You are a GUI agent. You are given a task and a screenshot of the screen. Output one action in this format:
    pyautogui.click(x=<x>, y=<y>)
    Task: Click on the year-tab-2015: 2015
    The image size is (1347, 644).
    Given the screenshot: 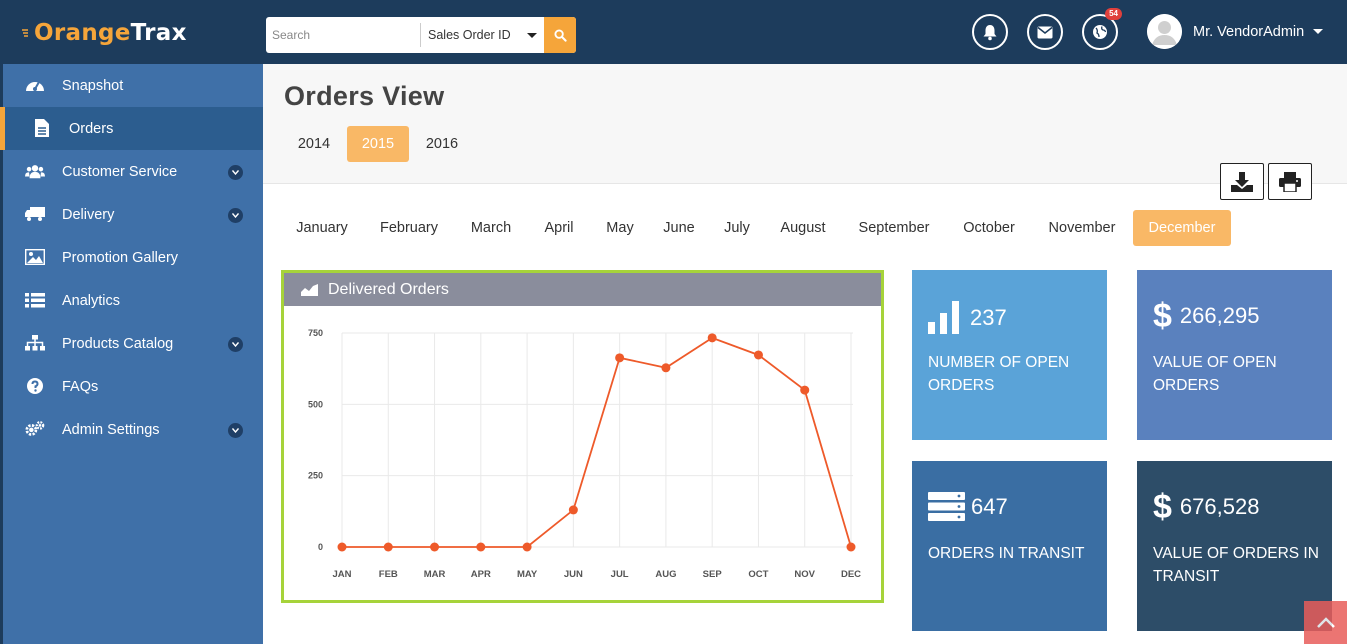 What is the action you would take?
    pyautogui.click(x=378, y=144)
    